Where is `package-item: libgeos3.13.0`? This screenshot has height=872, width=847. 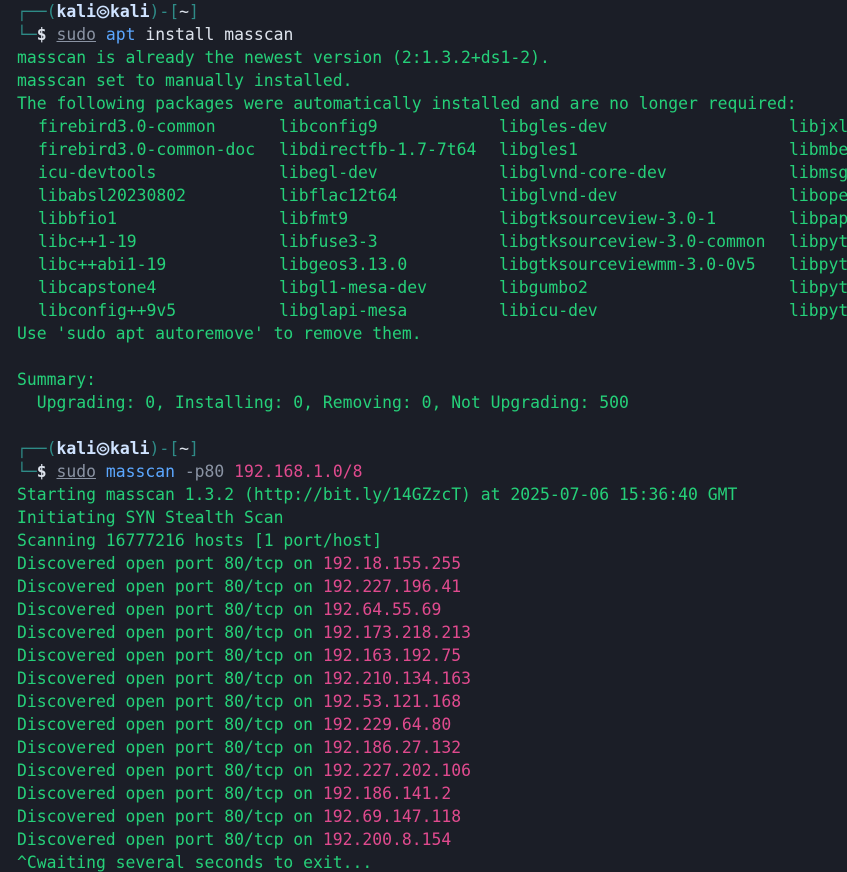 package-item: libgeos3.13.0 is located at coordinates (343, 264).